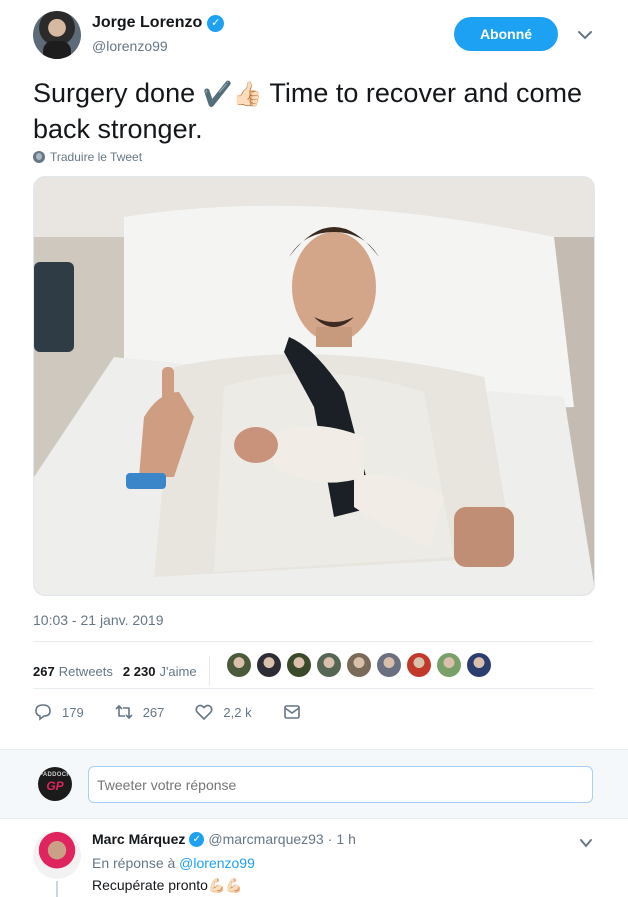 The width and height of the screenshot is (628, 897). I want to click on globe-icon, so click(39, 157).